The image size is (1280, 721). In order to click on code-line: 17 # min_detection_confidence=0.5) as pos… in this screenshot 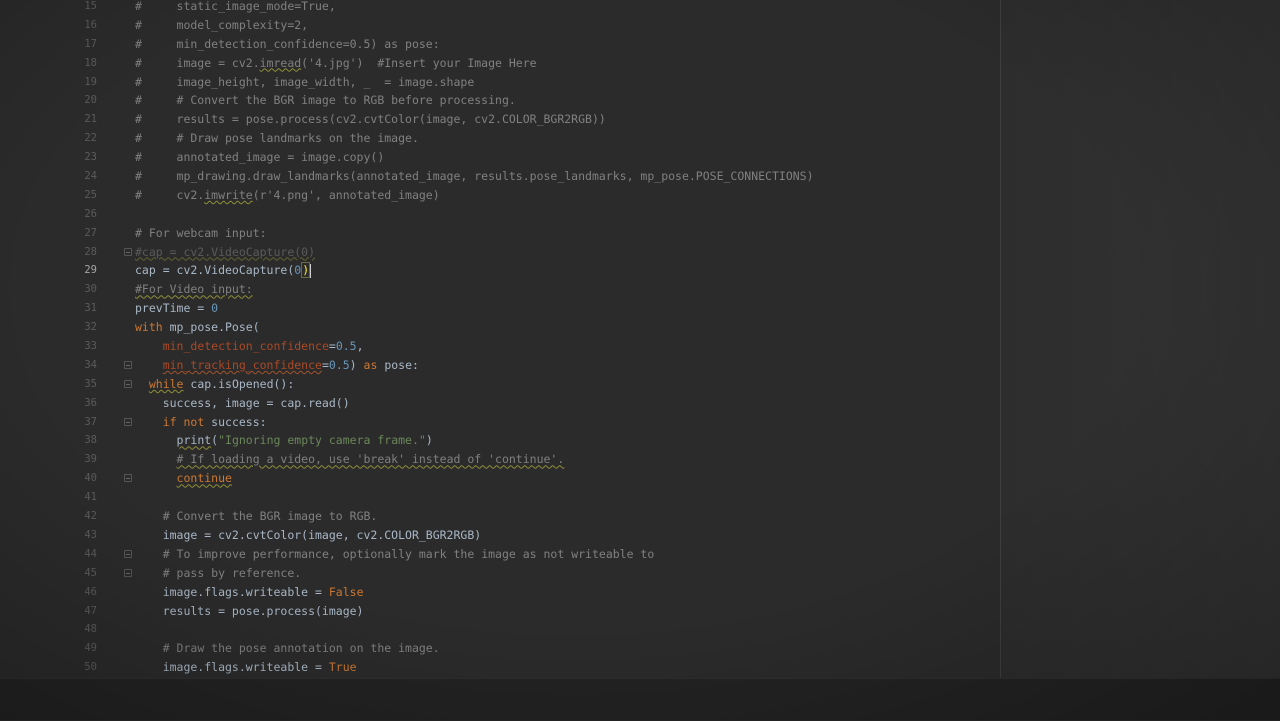, I will do `click(500, 44)`.